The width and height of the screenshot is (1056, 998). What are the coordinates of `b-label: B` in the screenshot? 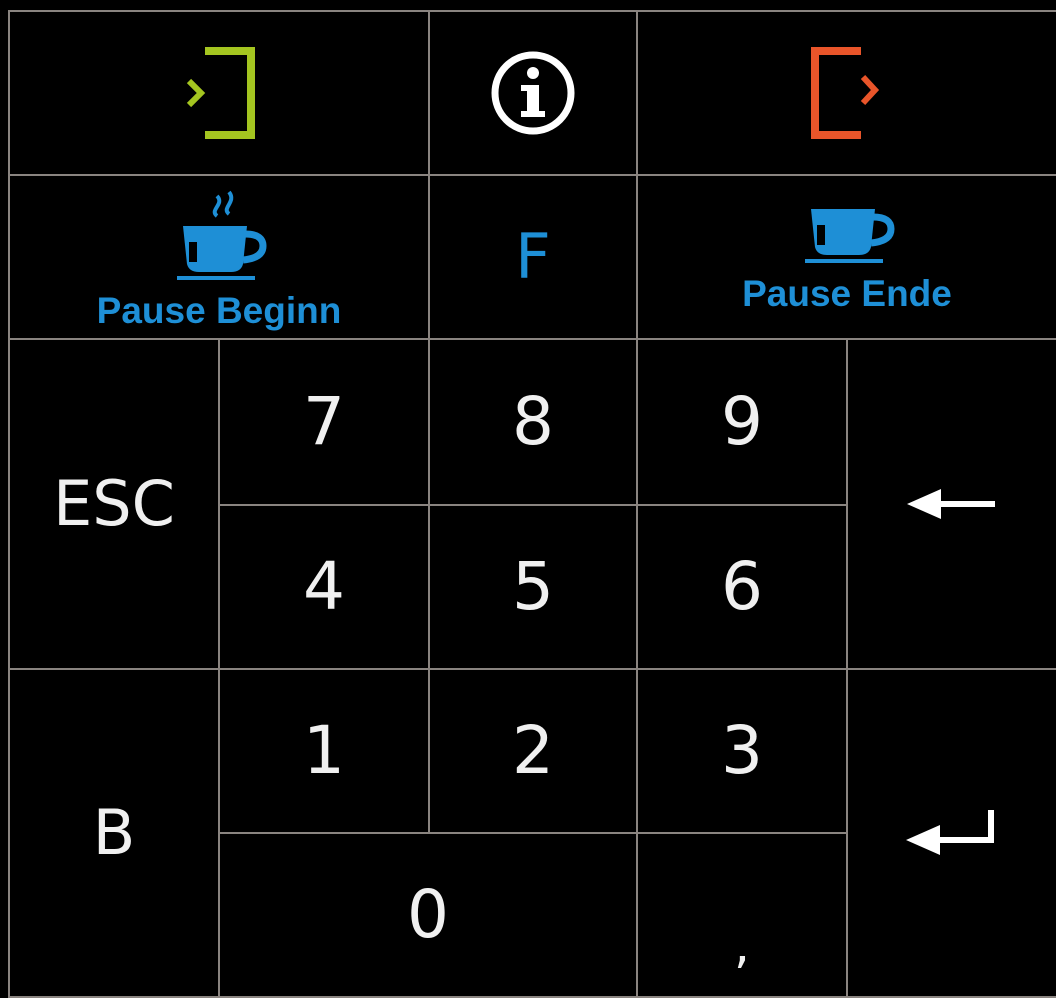 It's located at (114, 832).